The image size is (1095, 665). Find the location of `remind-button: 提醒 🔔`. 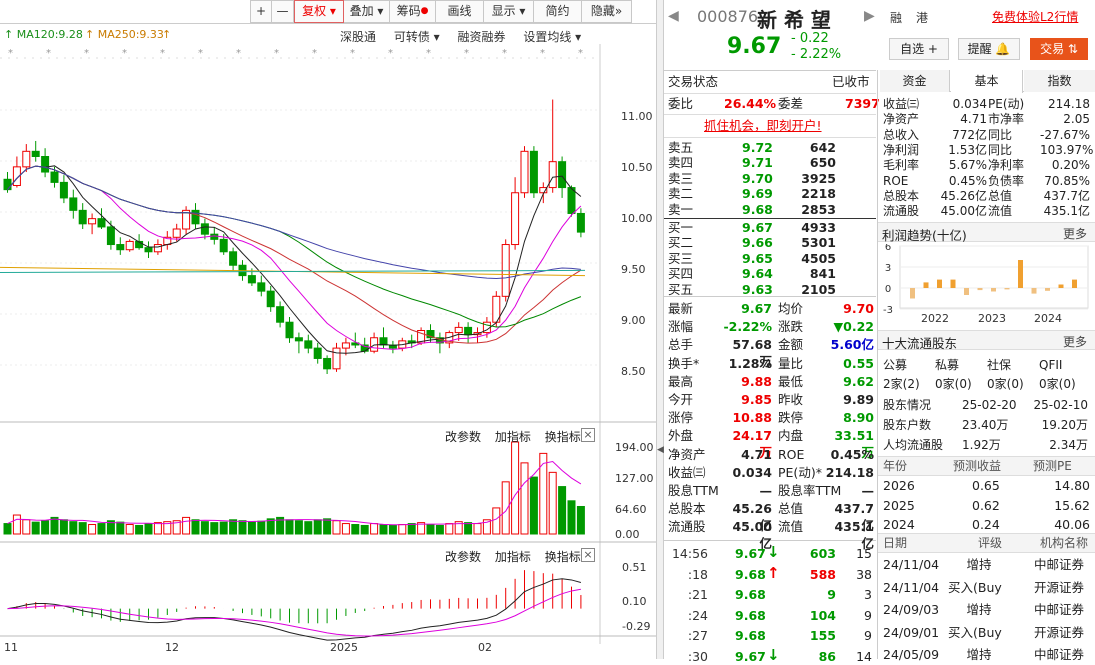

remind-button: 提醒 🔔 is located at coordinates (989, 49).